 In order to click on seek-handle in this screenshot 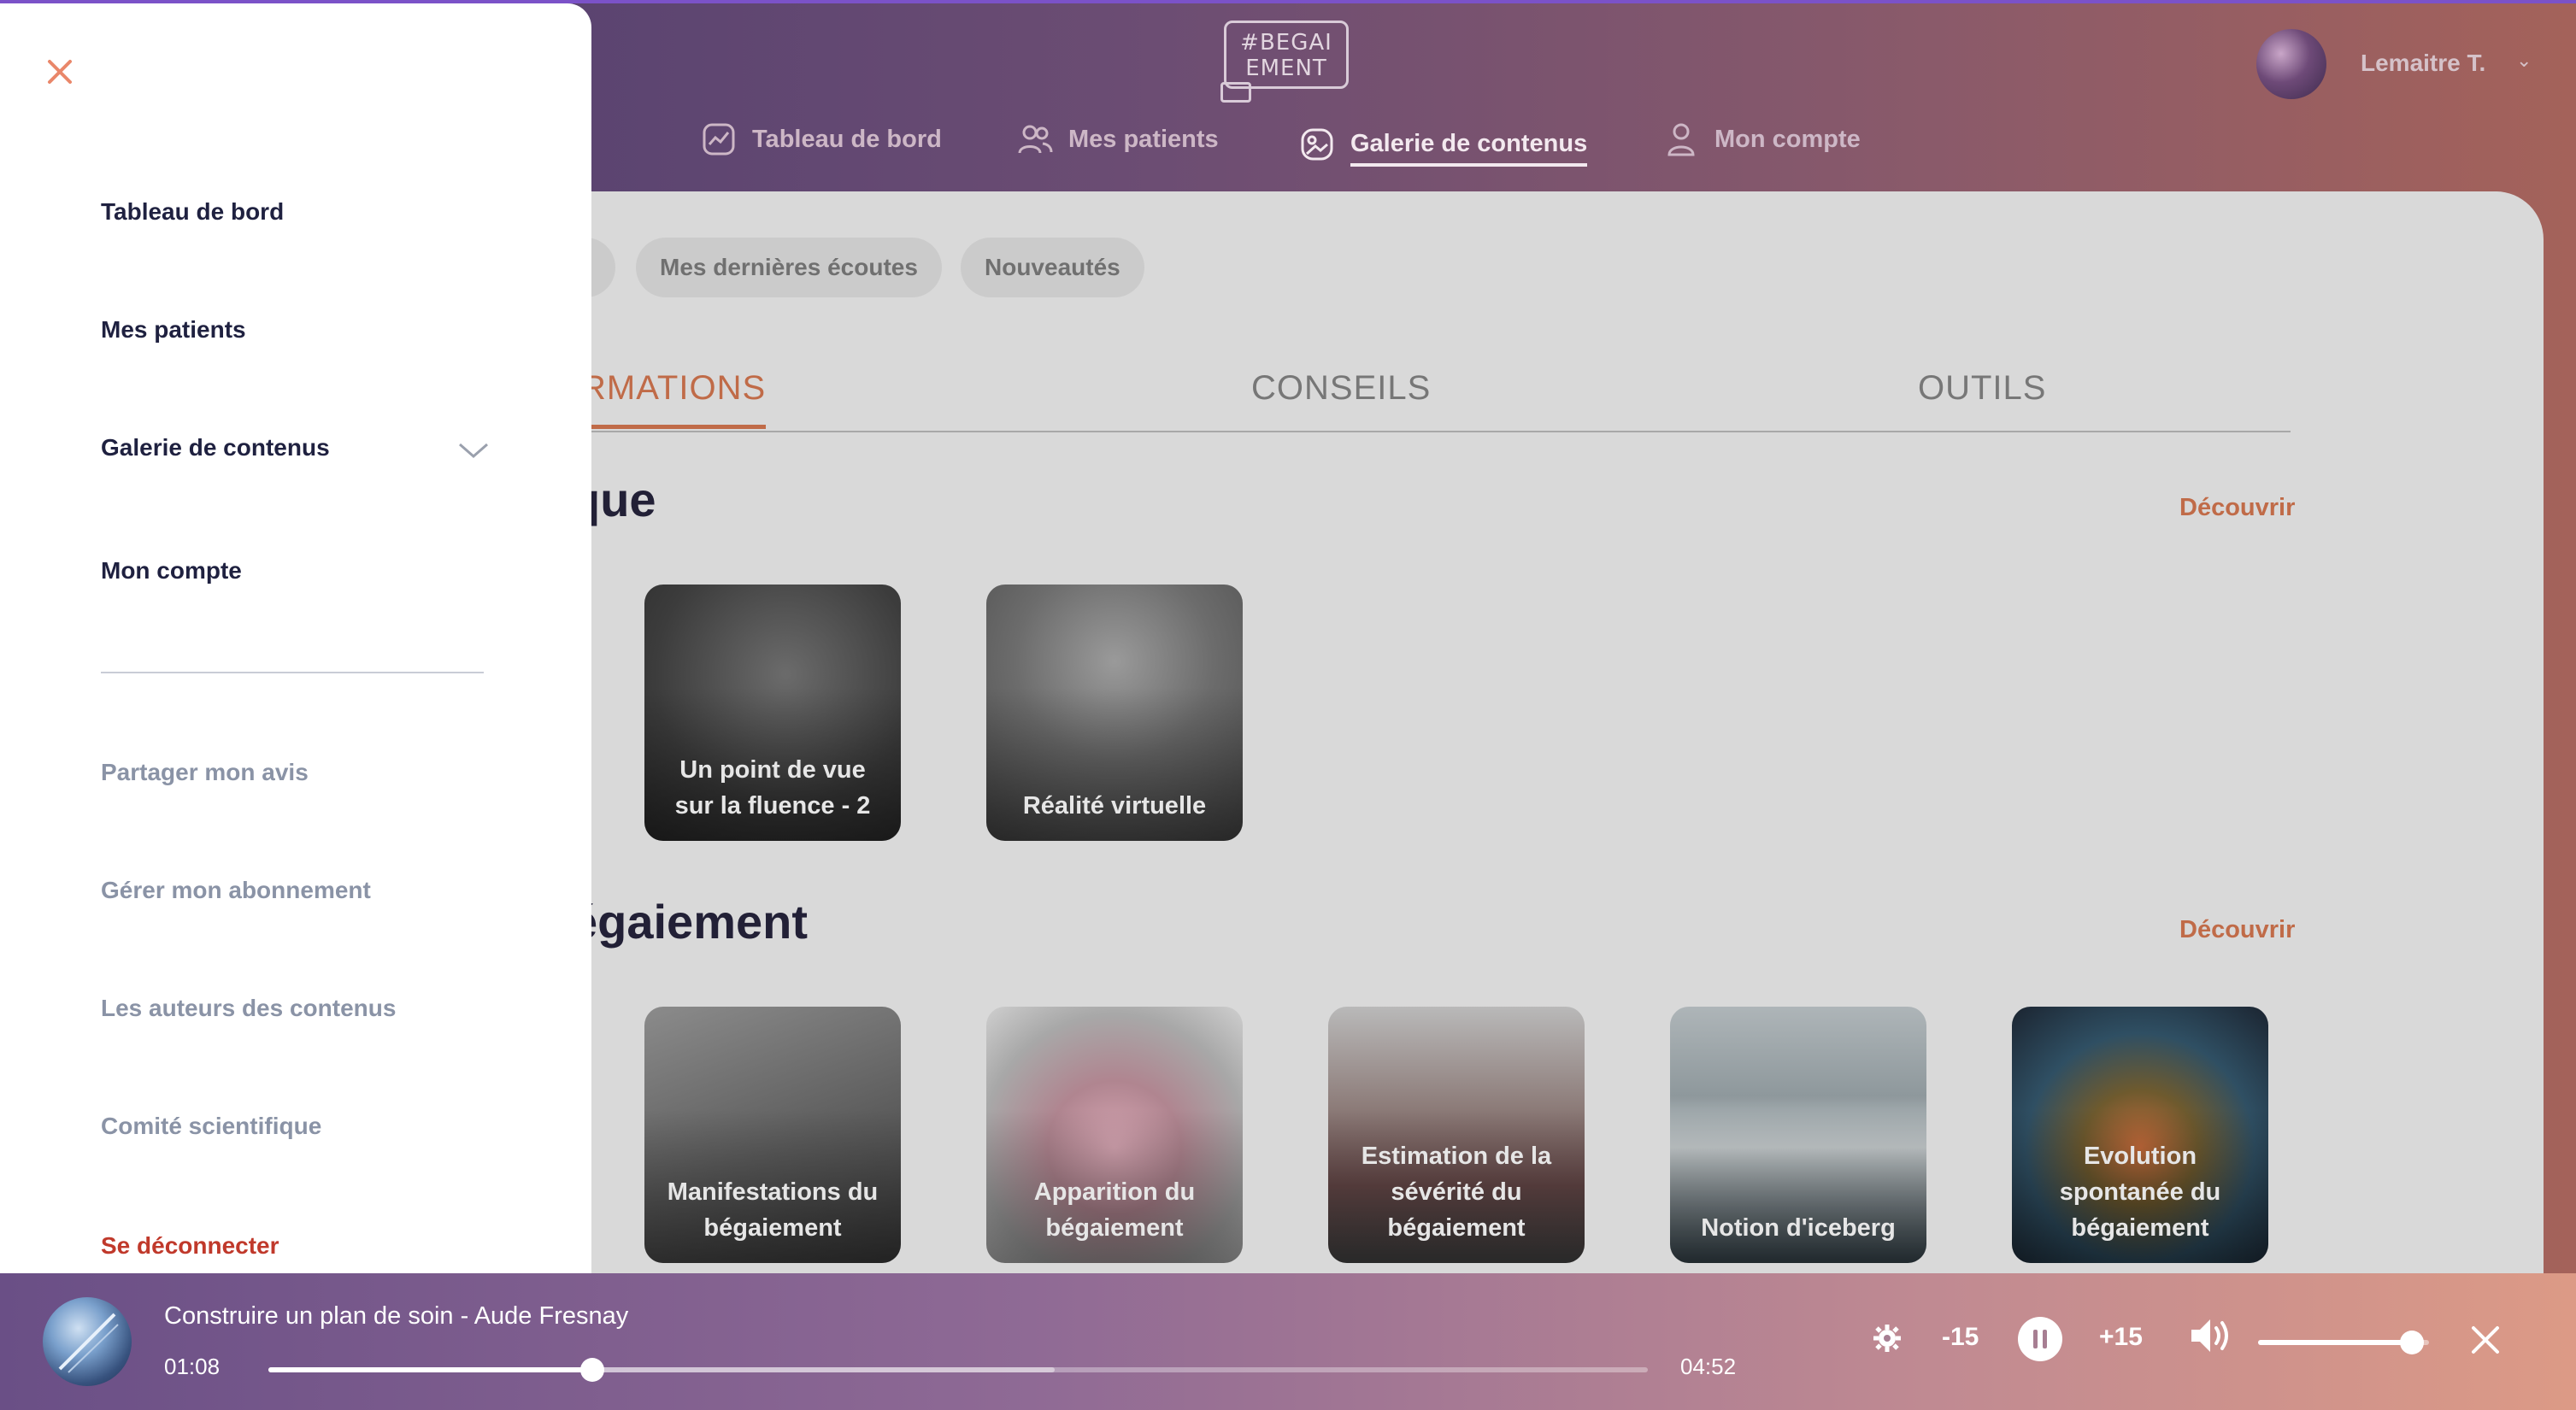, I will do `click(592, 1370)`.